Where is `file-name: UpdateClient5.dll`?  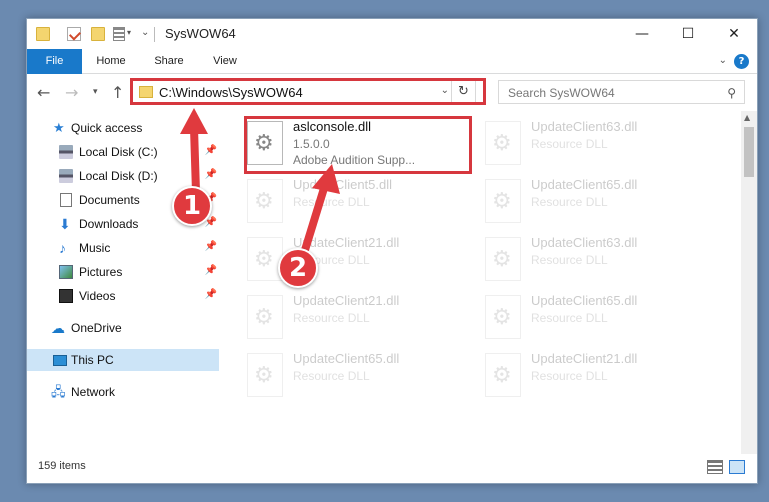
file-name: UpdateClient5.dll is located at coordinates (343, 184).